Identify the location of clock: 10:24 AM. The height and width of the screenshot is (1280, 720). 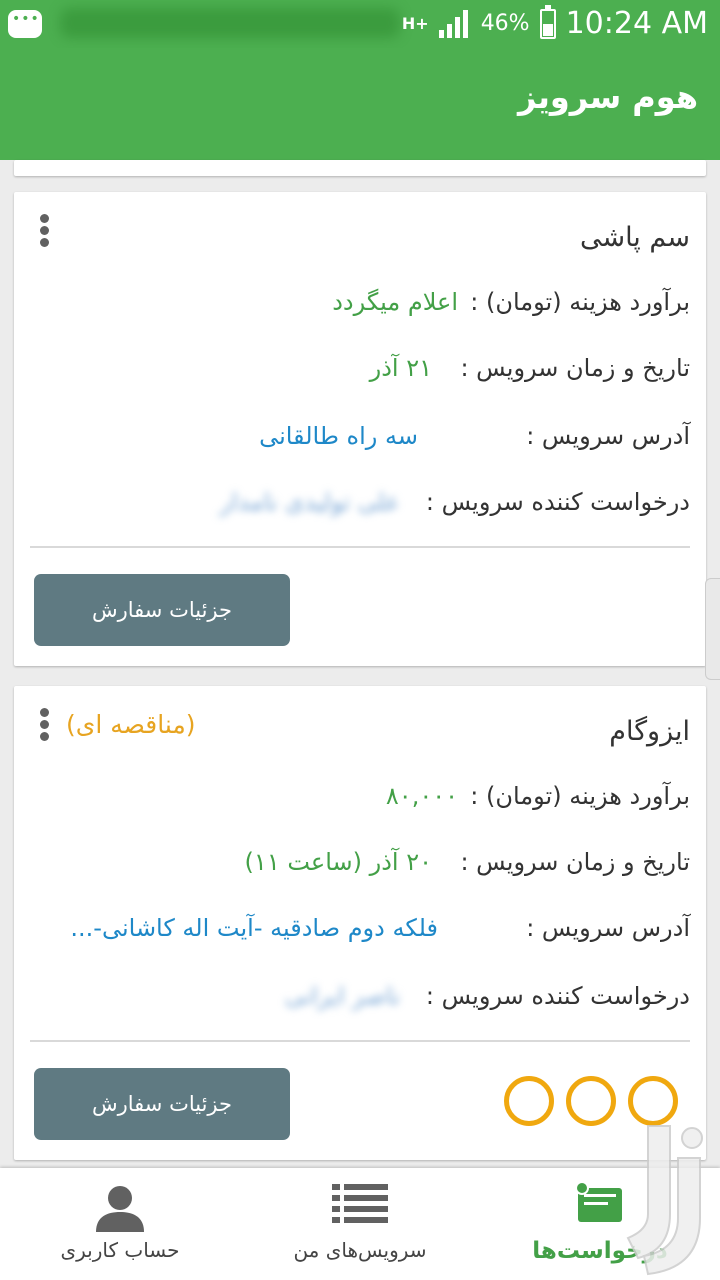
(636, 23).